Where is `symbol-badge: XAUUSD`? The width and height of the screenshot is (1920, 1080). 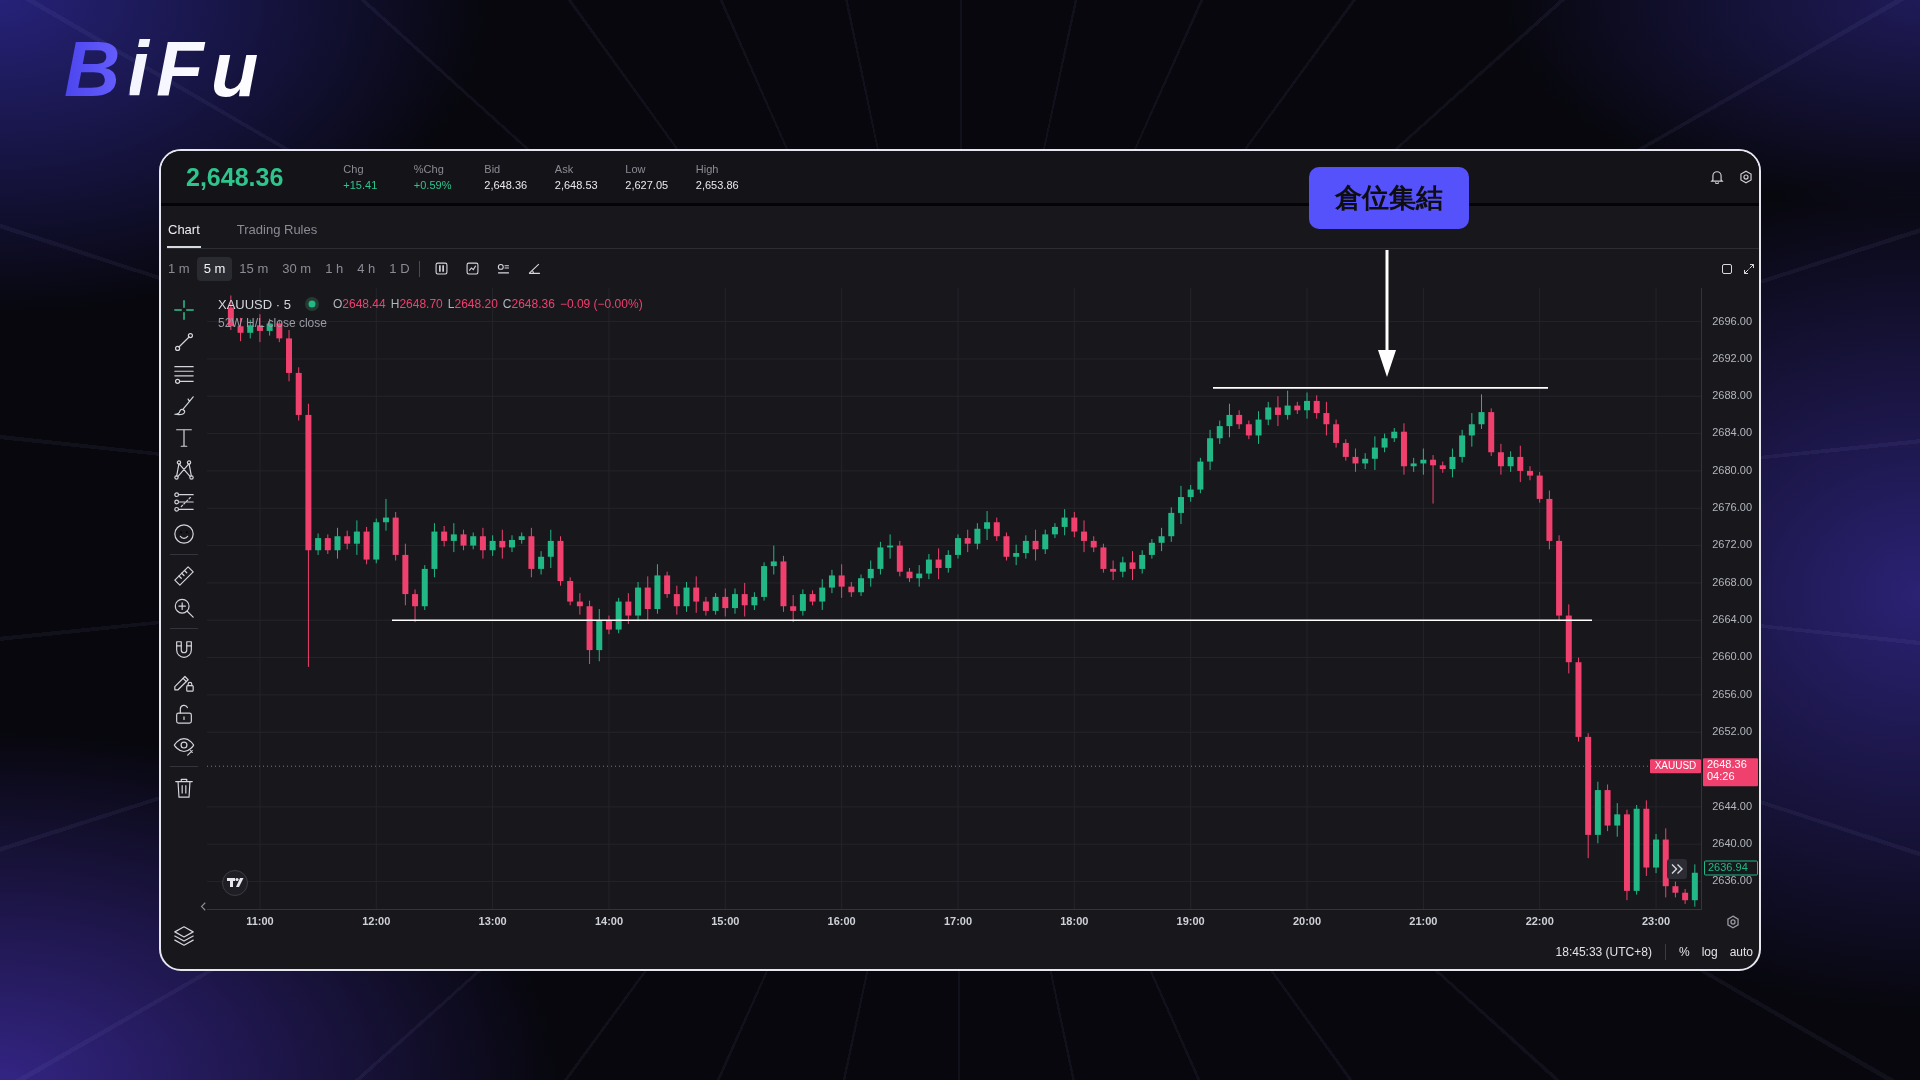 symbol-badge: XAUUSD is located at coordinates (1675, 766).